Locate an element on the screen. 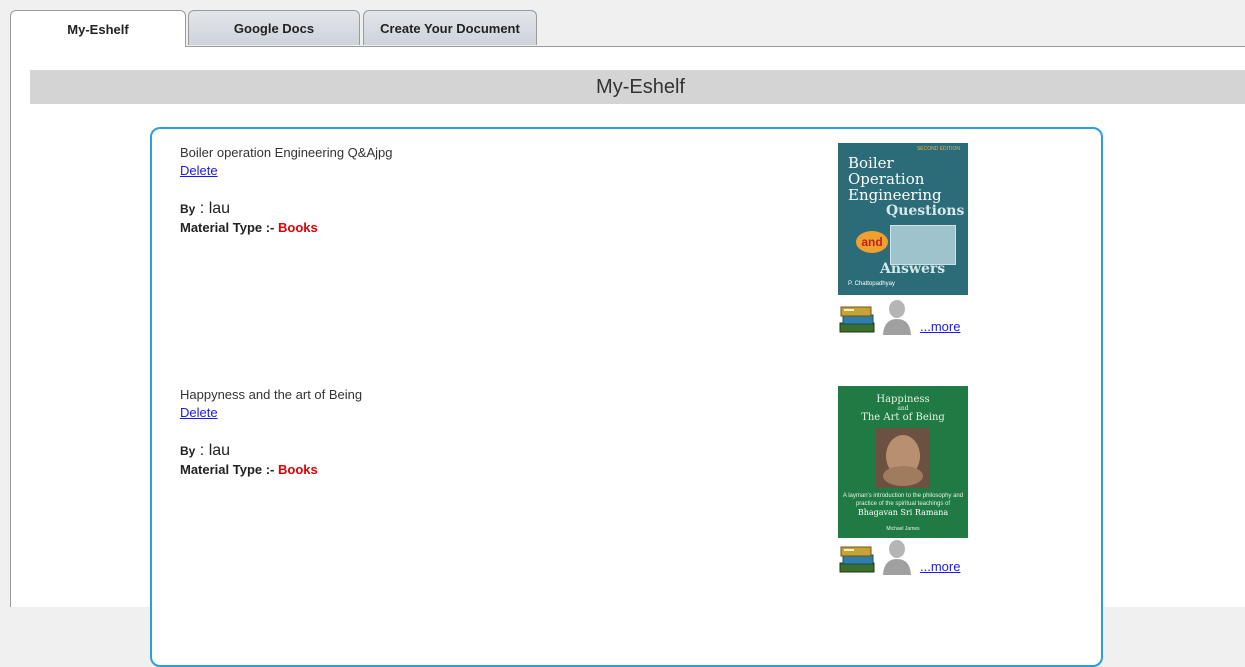  cover-answers: Answers is located at coordinates (913, 269).